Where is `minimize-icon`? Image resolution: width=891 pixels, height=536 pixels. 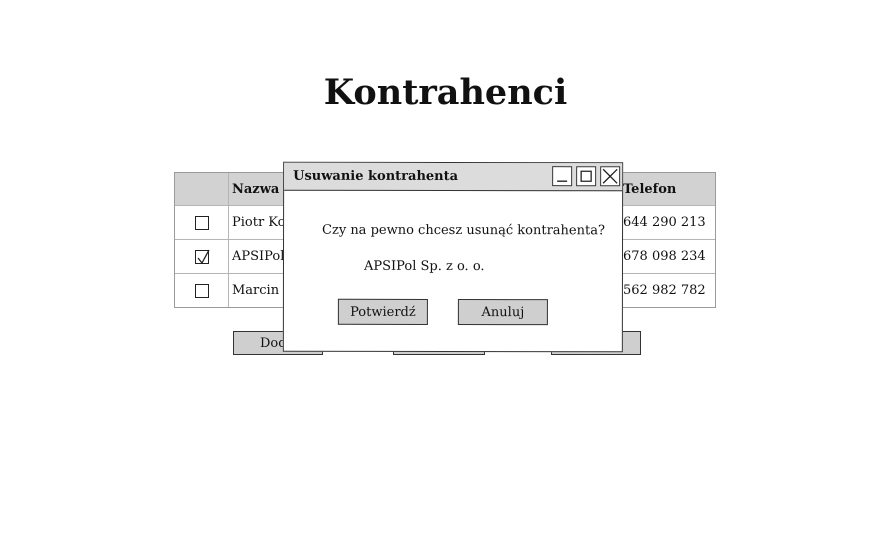
minimize-icon is located at coordinates (562, 181).